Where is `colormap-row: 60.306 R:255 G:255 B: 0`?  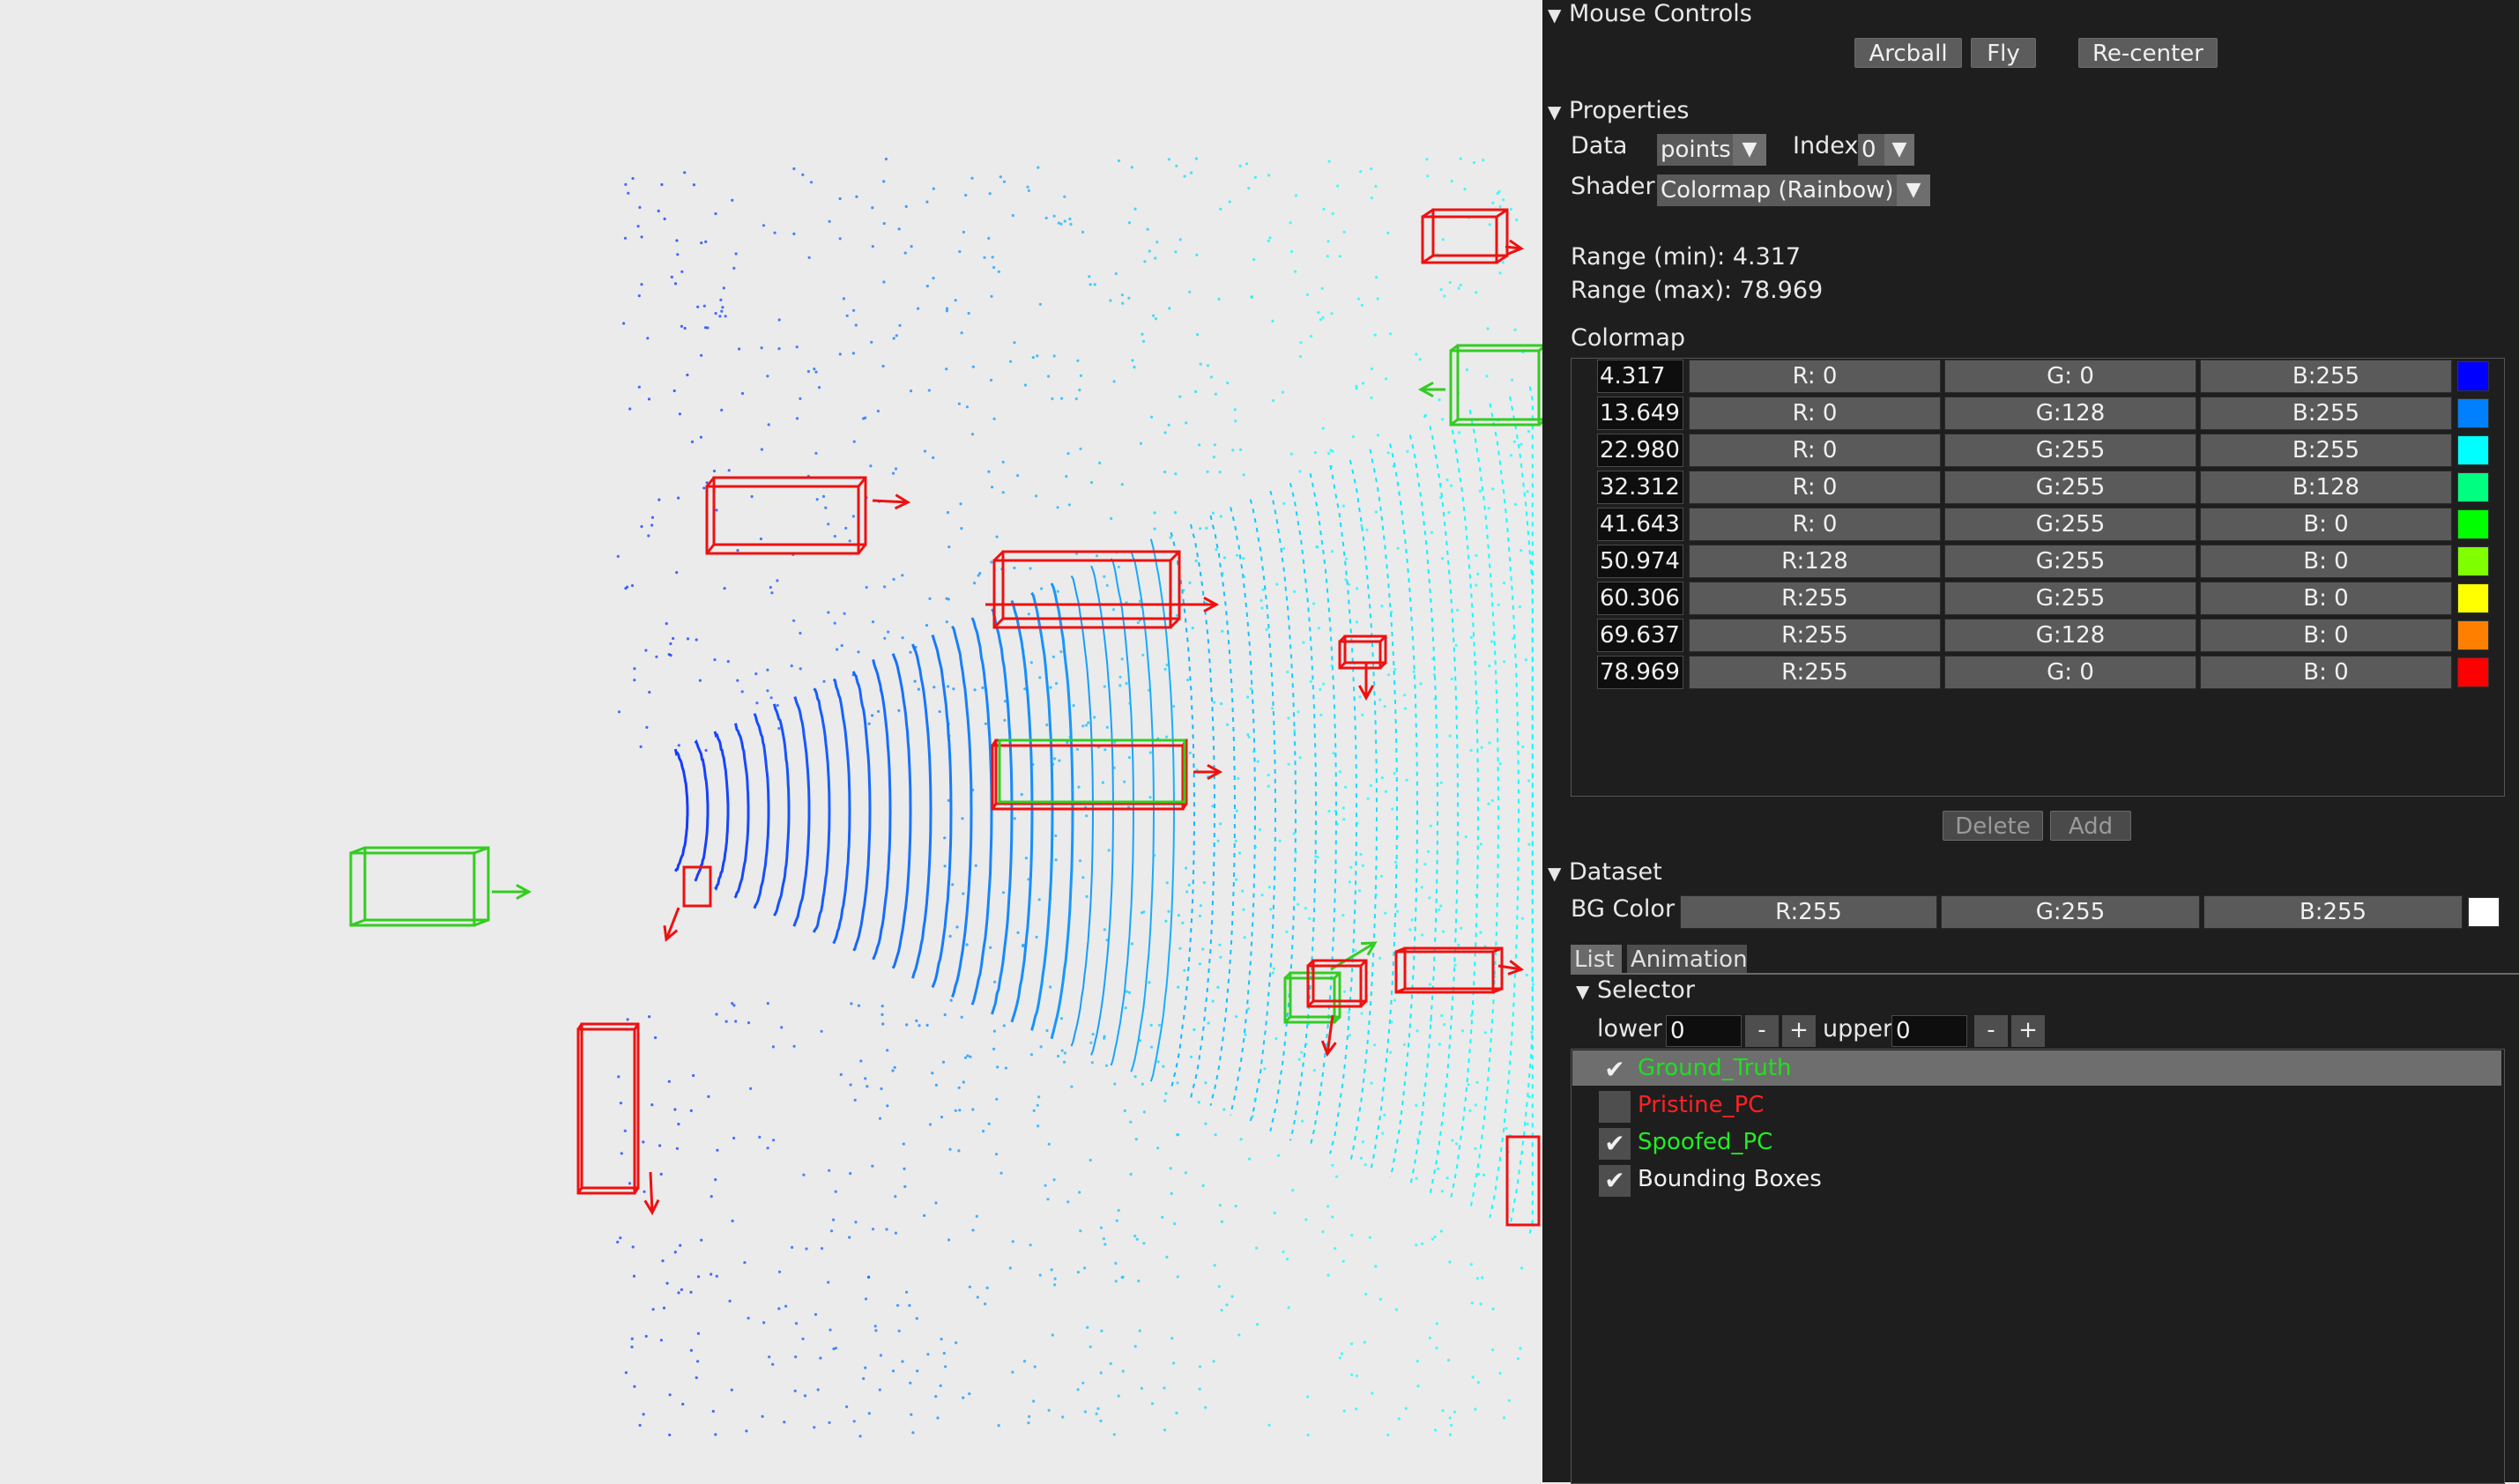 colormap-row: 60.306 R:255 G:255 B: 0 is located at coordinates (2046, 598).